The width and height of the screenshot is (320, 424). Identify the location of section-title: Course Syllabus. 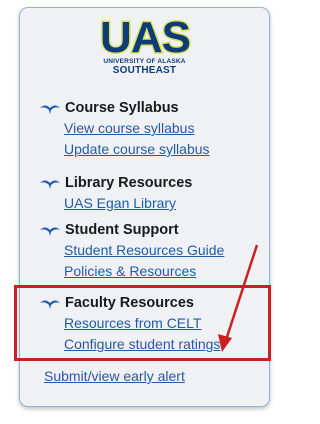
(122, 108).